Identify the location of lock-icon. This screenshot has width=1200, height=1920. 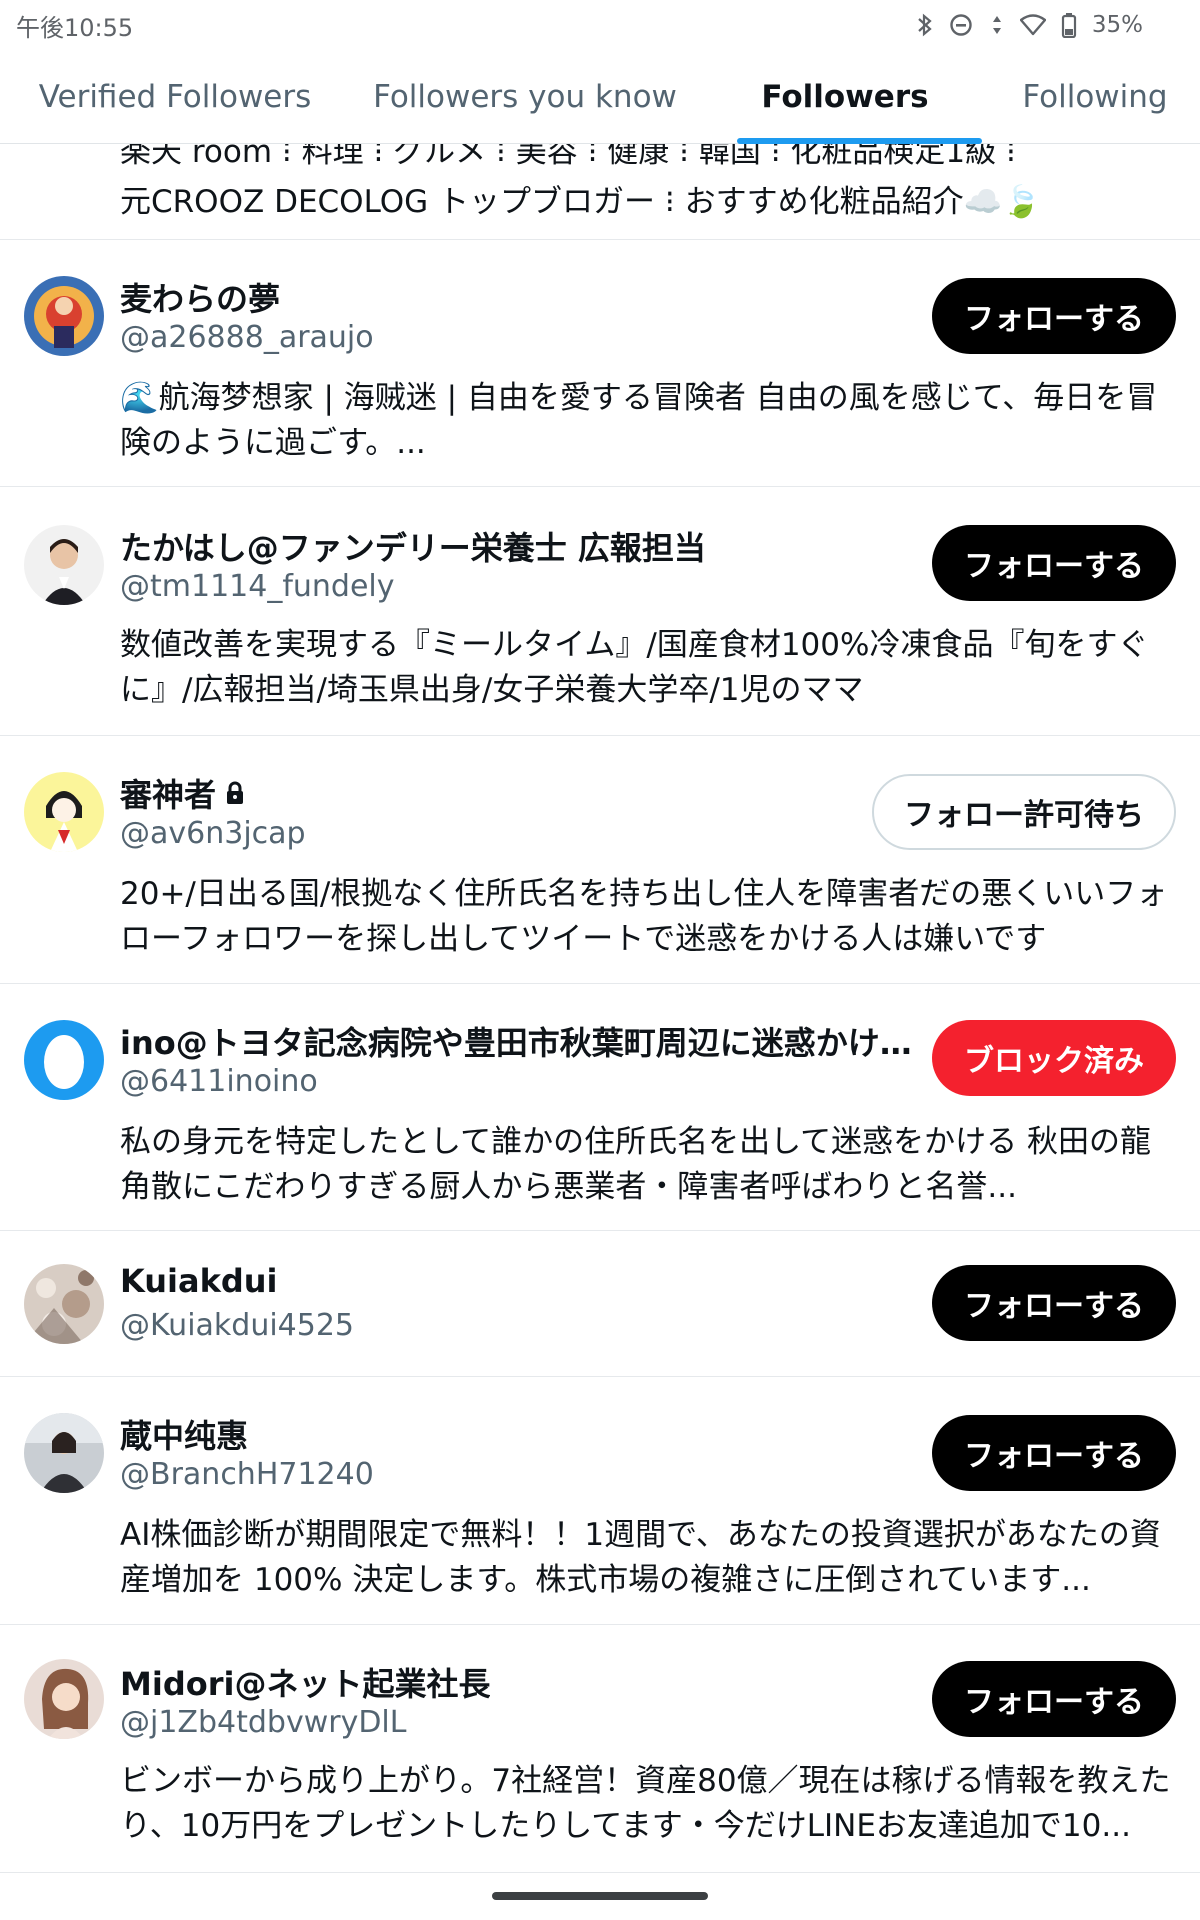
(235, 792).